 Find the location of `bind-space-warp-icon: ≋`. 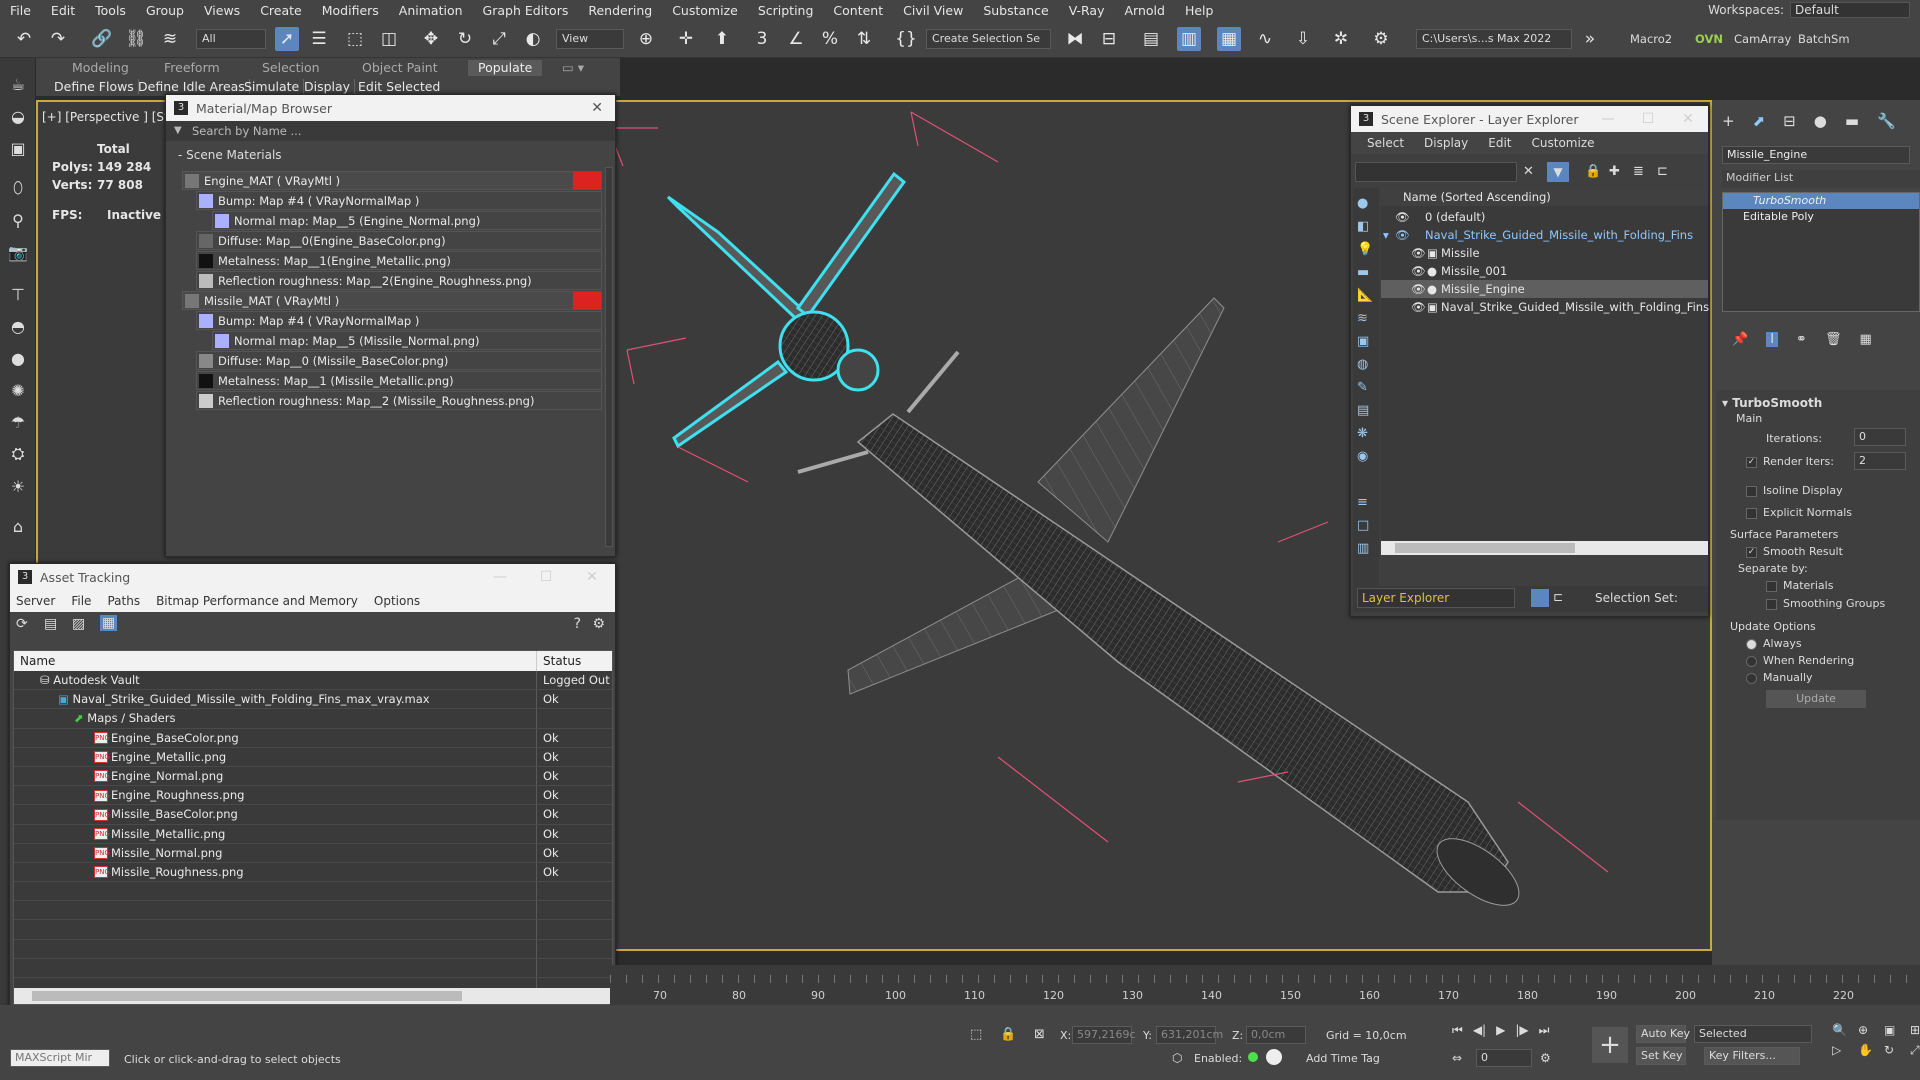

bind-space-warp-icon: ≋ is located at coordinates (170, 39).